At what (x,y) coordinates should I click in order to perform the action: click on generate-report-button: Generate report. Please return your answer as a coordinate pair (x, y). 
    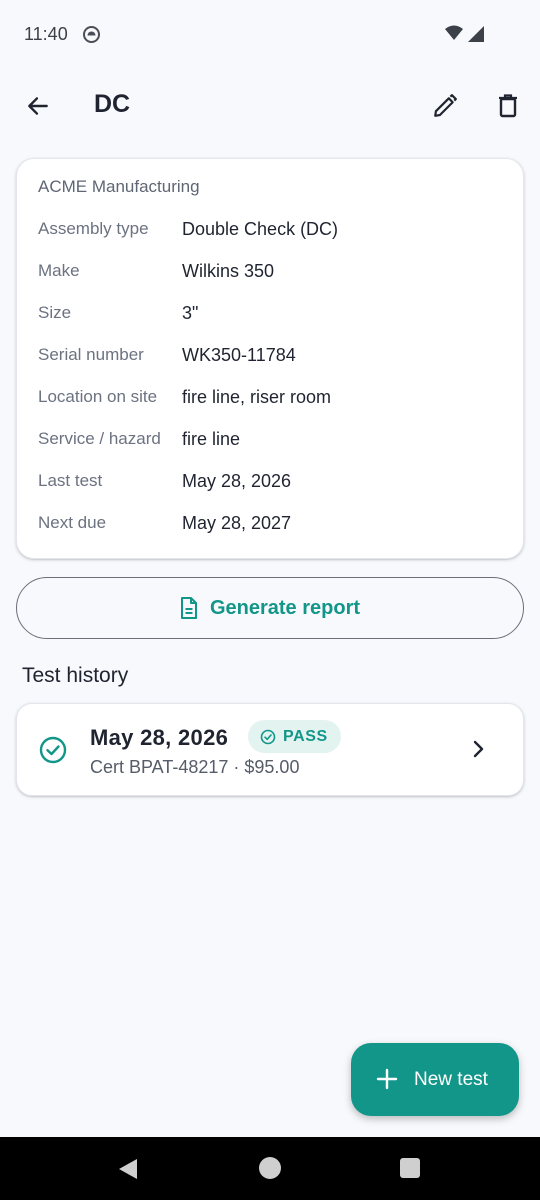
    Looking at the image, I should click on (270, 608).